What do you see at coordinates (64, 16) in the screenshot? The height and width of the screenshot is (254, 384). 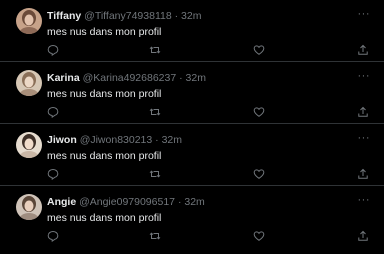 I see `display-name: Tiffany` at bounding box center [64, 16].